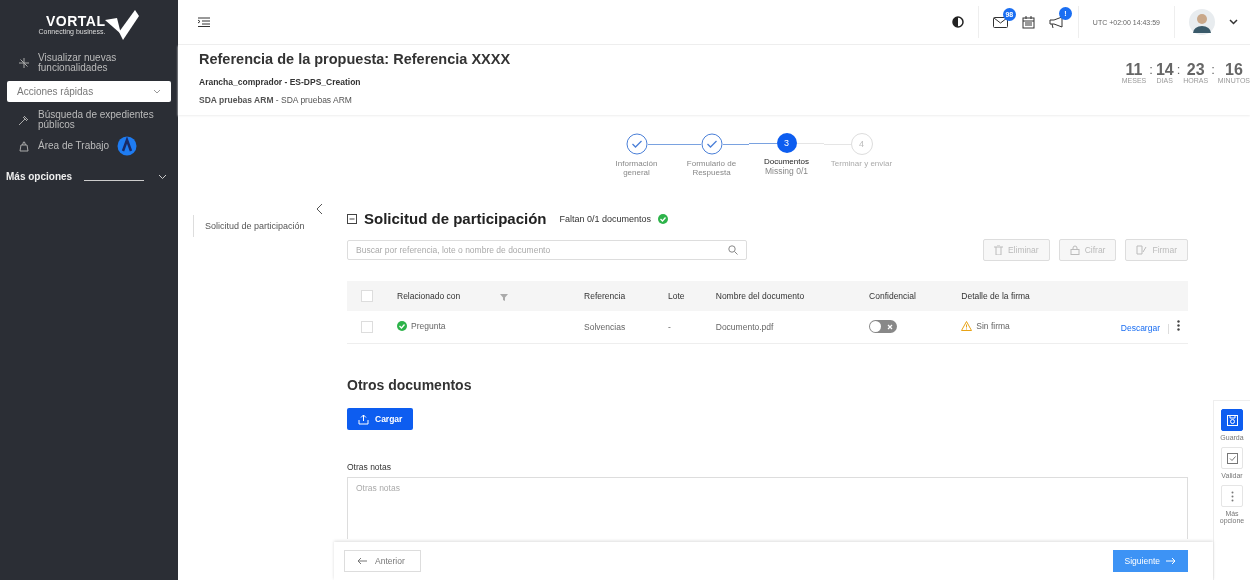 This screenshot has width=1250, height=580. I want to click on save-rail-button, so click(1232, 420).